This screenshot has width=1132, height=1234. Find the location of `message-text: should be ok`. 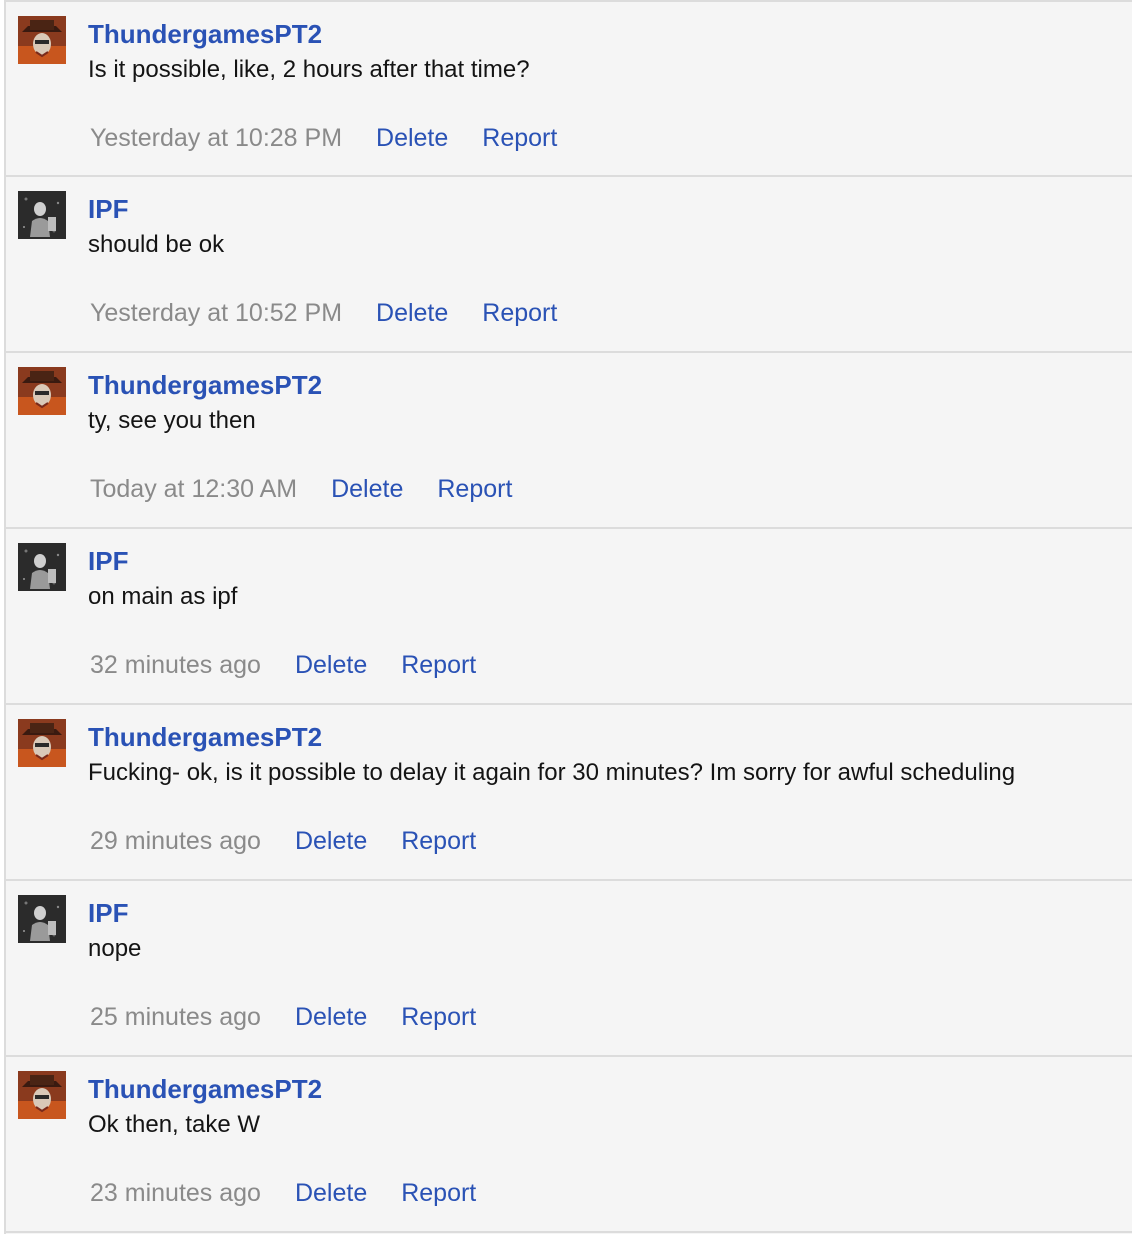

message-text: should be ok is located at coordinates (156, 244).